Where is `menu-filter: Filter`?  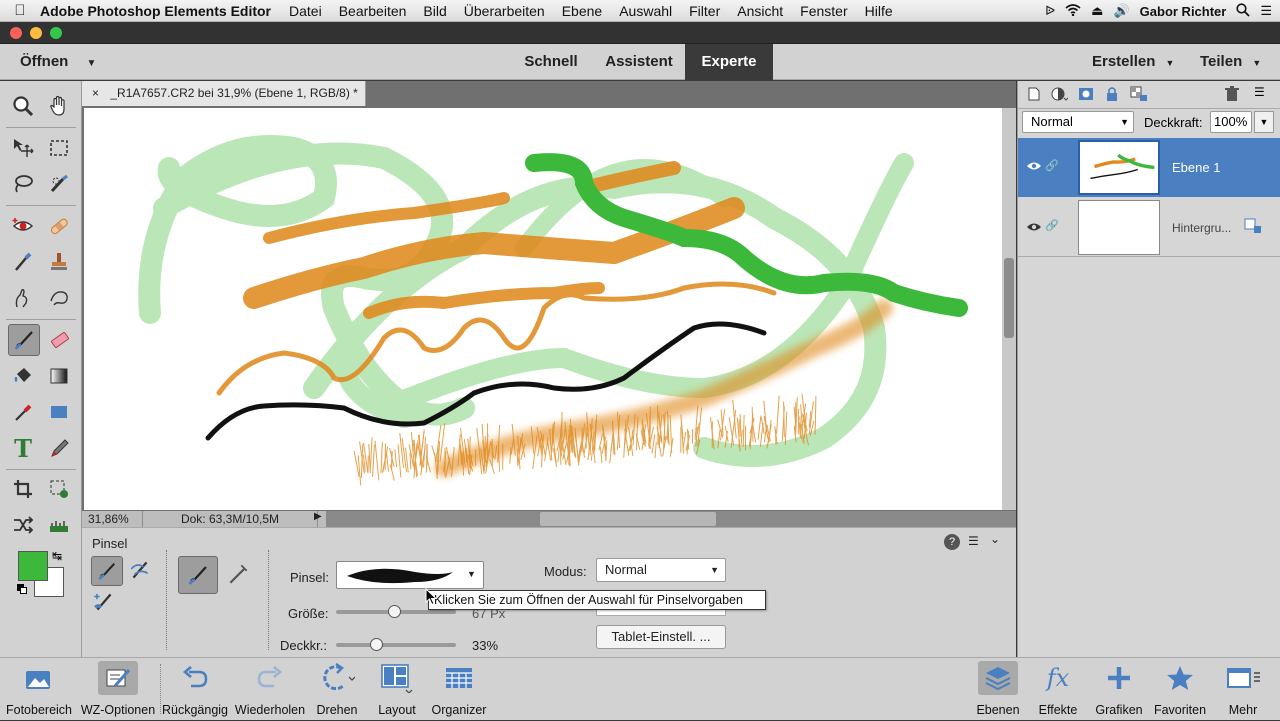
menu-filter: Filter is located at coordinates (704, 11).